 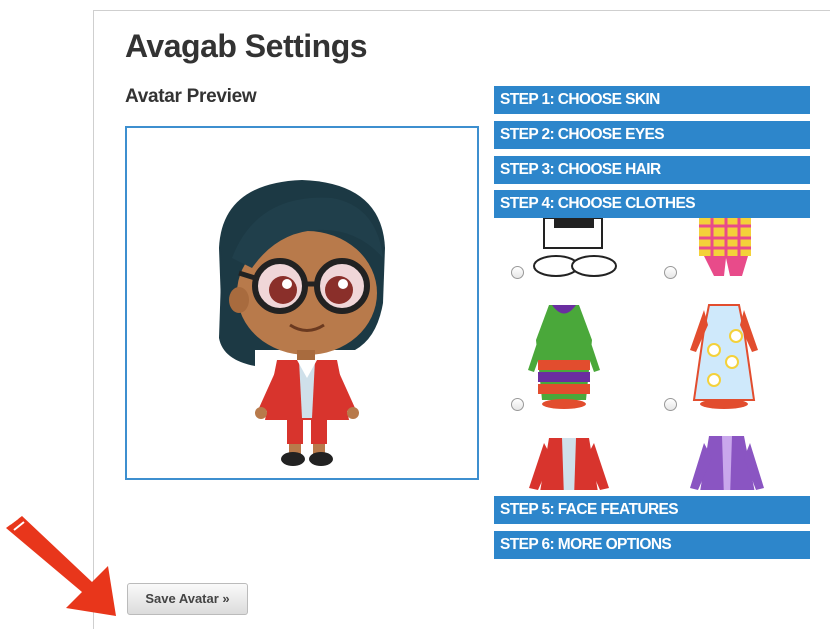 What do you see at coordinates (652, 135) in the screenshot?
I see `step-2-choose-eyes: STEP 2: CHOOSE EYES` at bounding box center [652, 135].